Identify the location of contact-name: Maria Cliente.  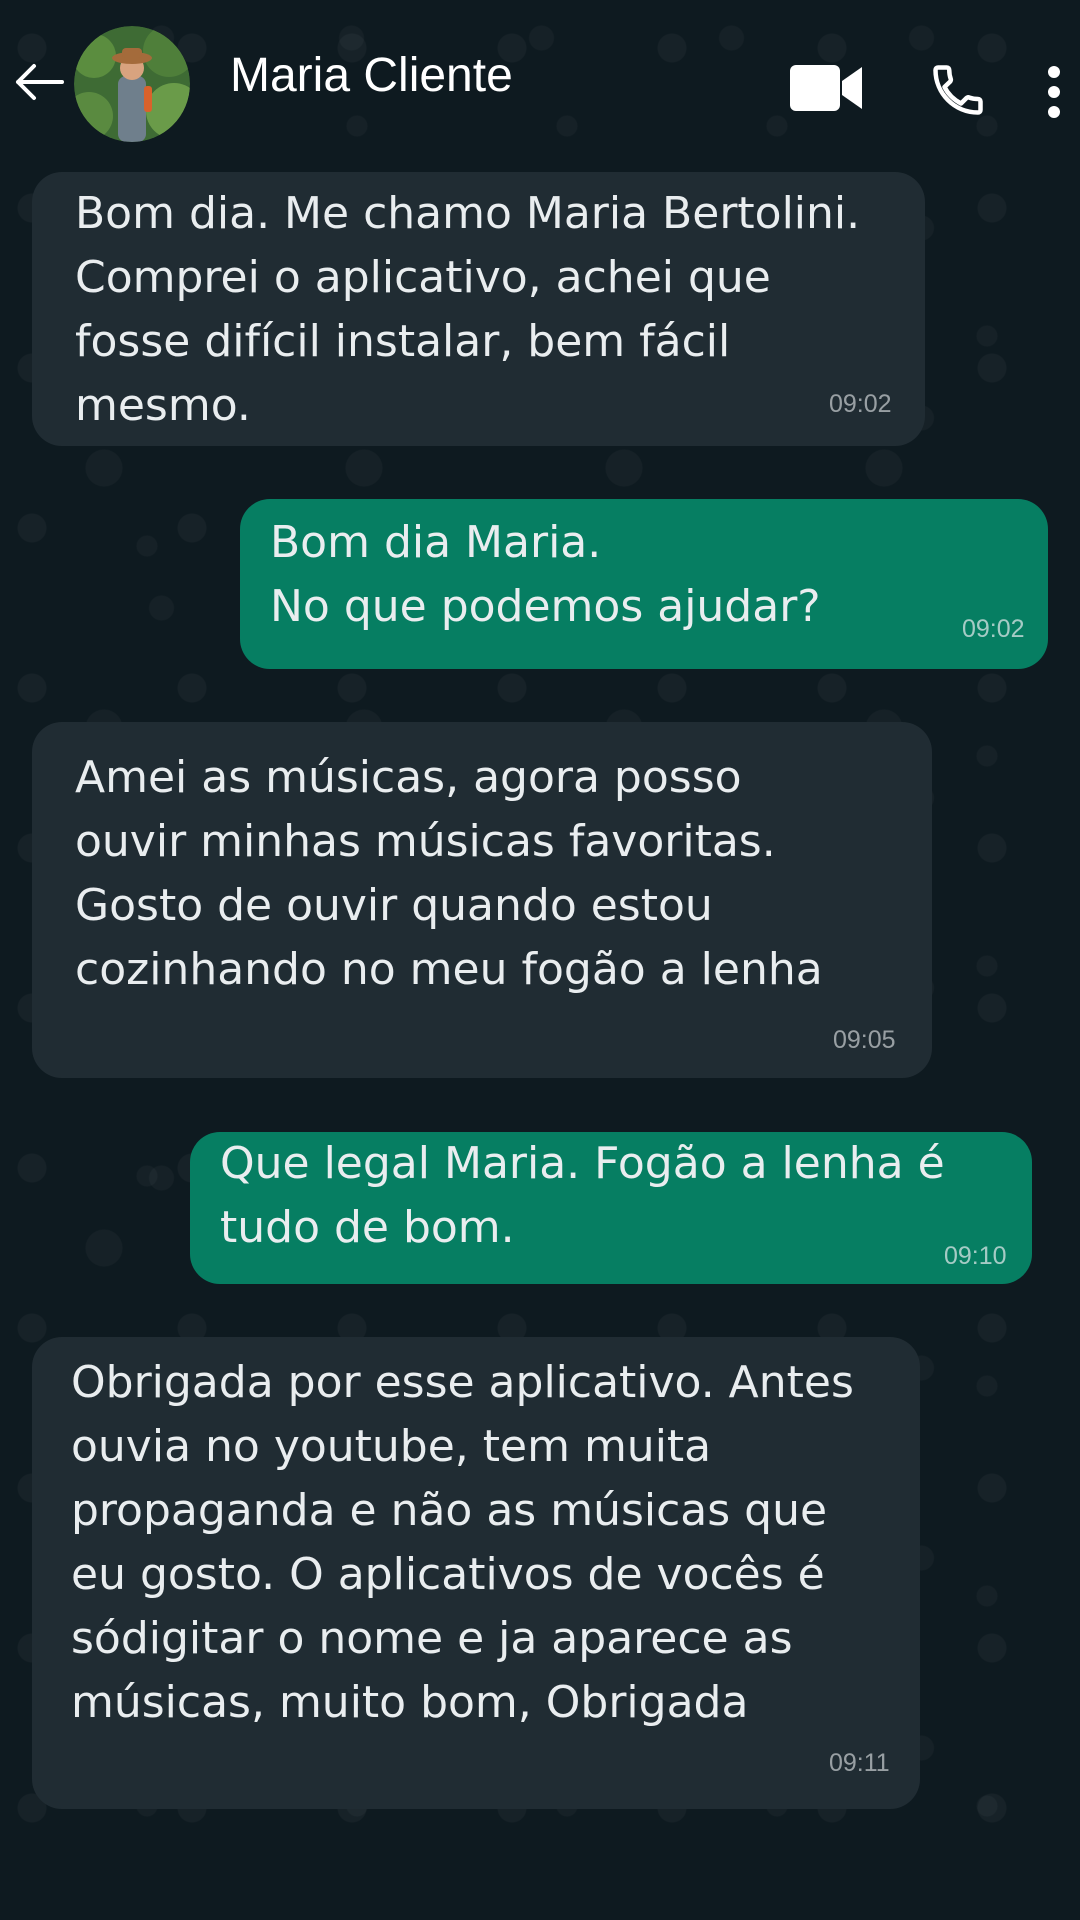
(371, 75).